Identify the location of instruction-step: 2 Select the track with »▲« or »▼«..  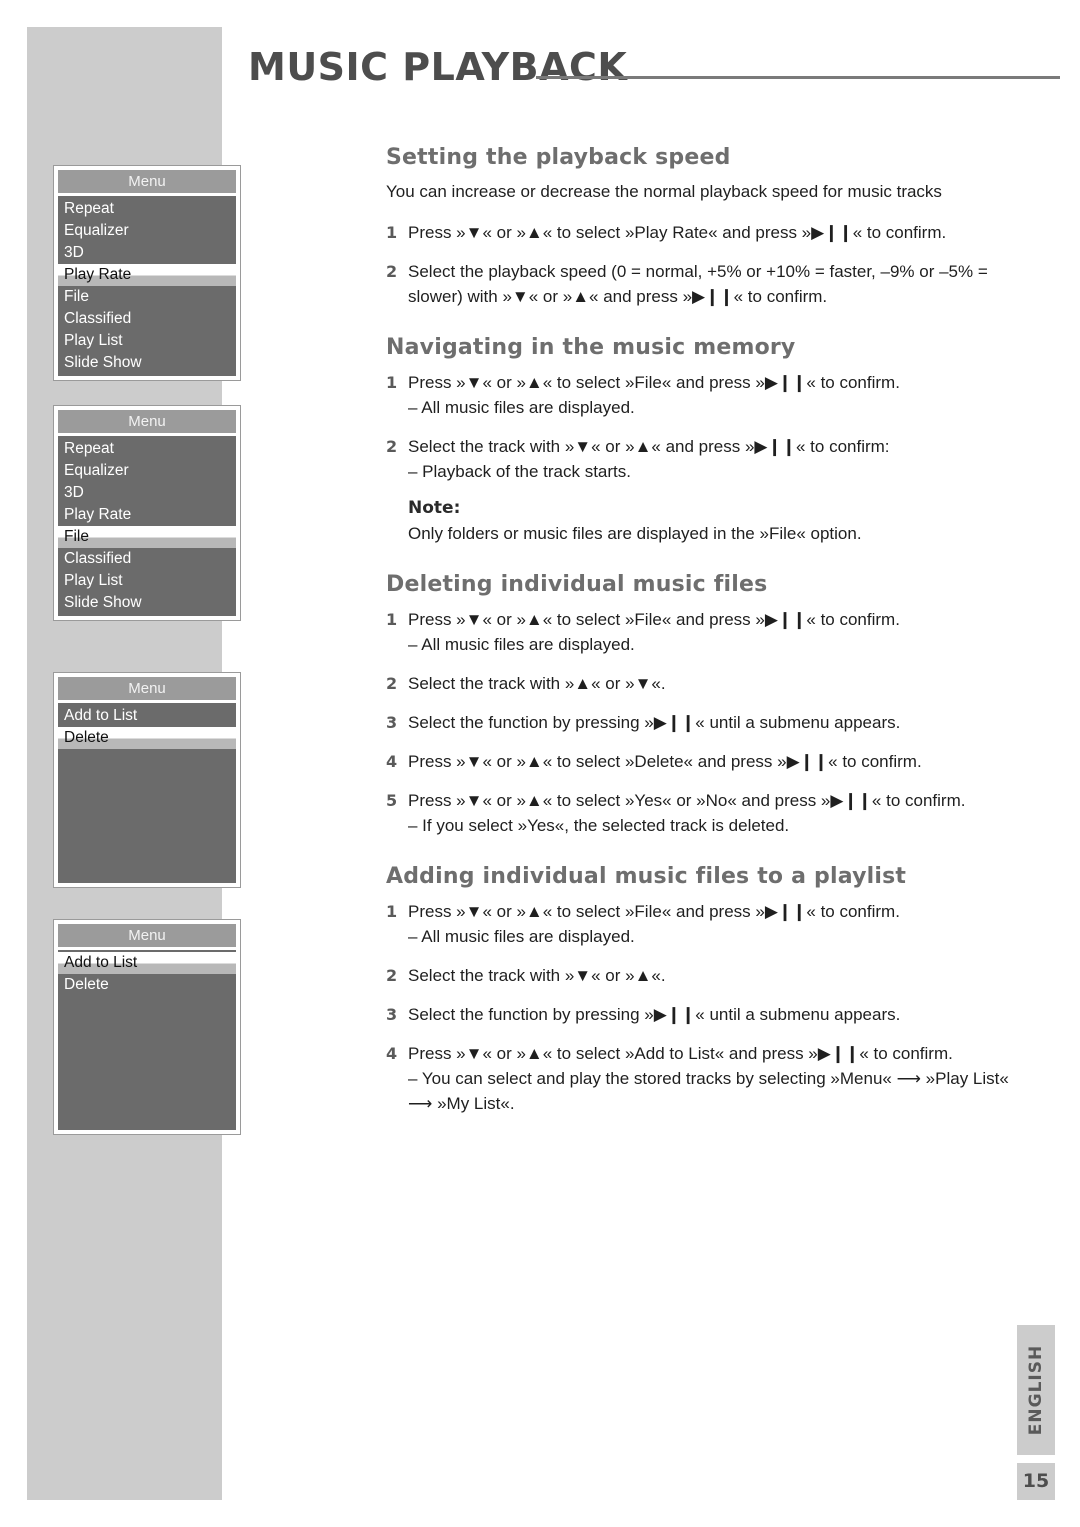
(698, 683).